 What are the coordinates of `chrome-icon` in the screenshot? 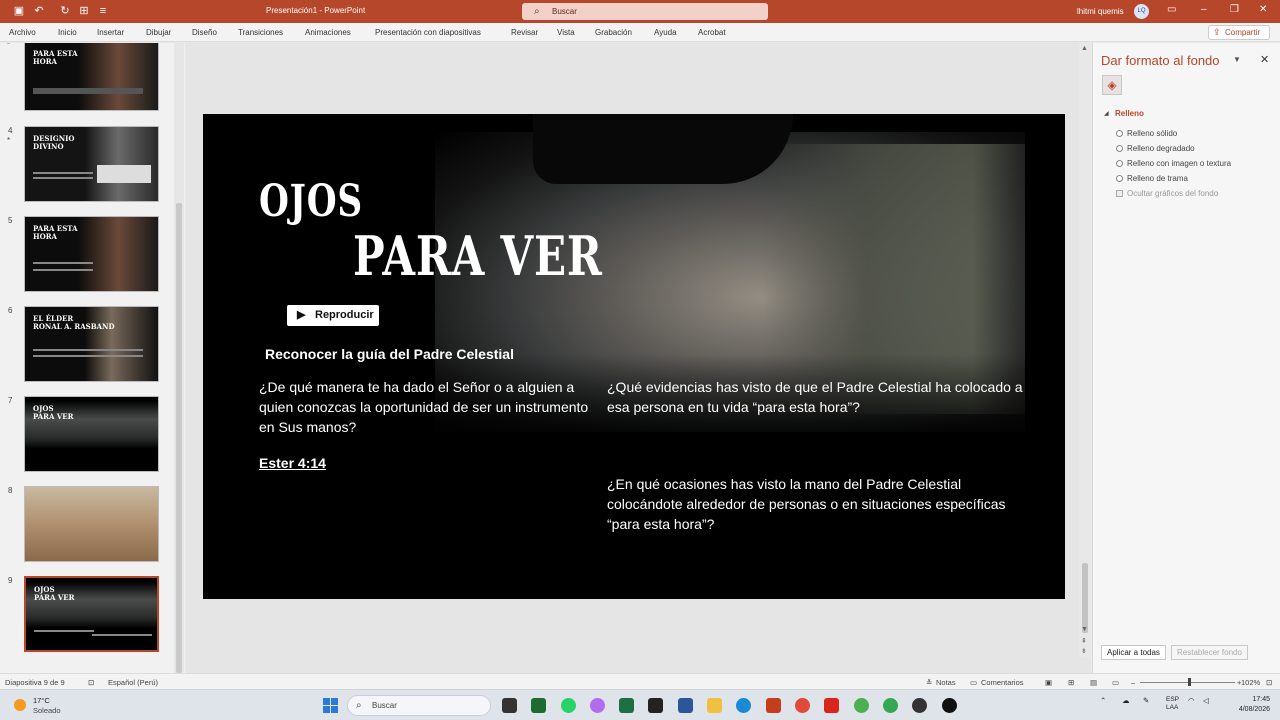 It's located at (802, 705).